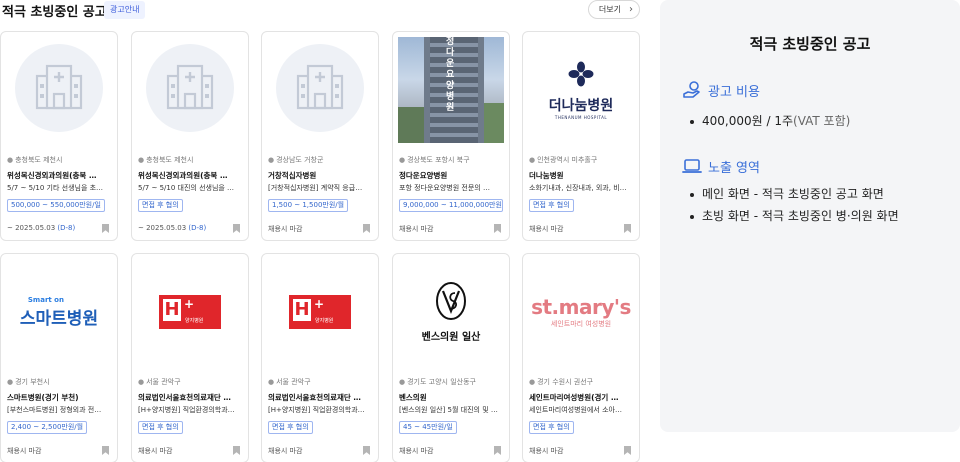 This screenshot has width=960, height=462. Describe the element at coordinates (451, 303) in the screenshot. I see `vs-monogram-icon` at that location.